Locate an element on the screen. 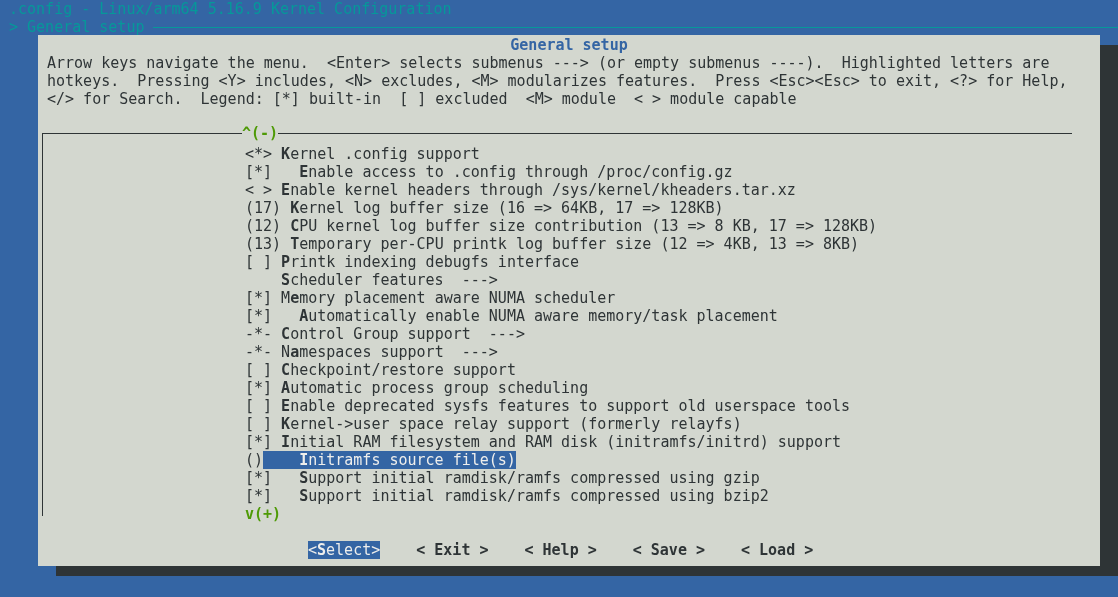 The image size is (1118, 597). menu-item: (13) Temporary per-CPU printk log buffer size (12 => 4KB, 13 => 8KB) is located at coordinates (552, 244).